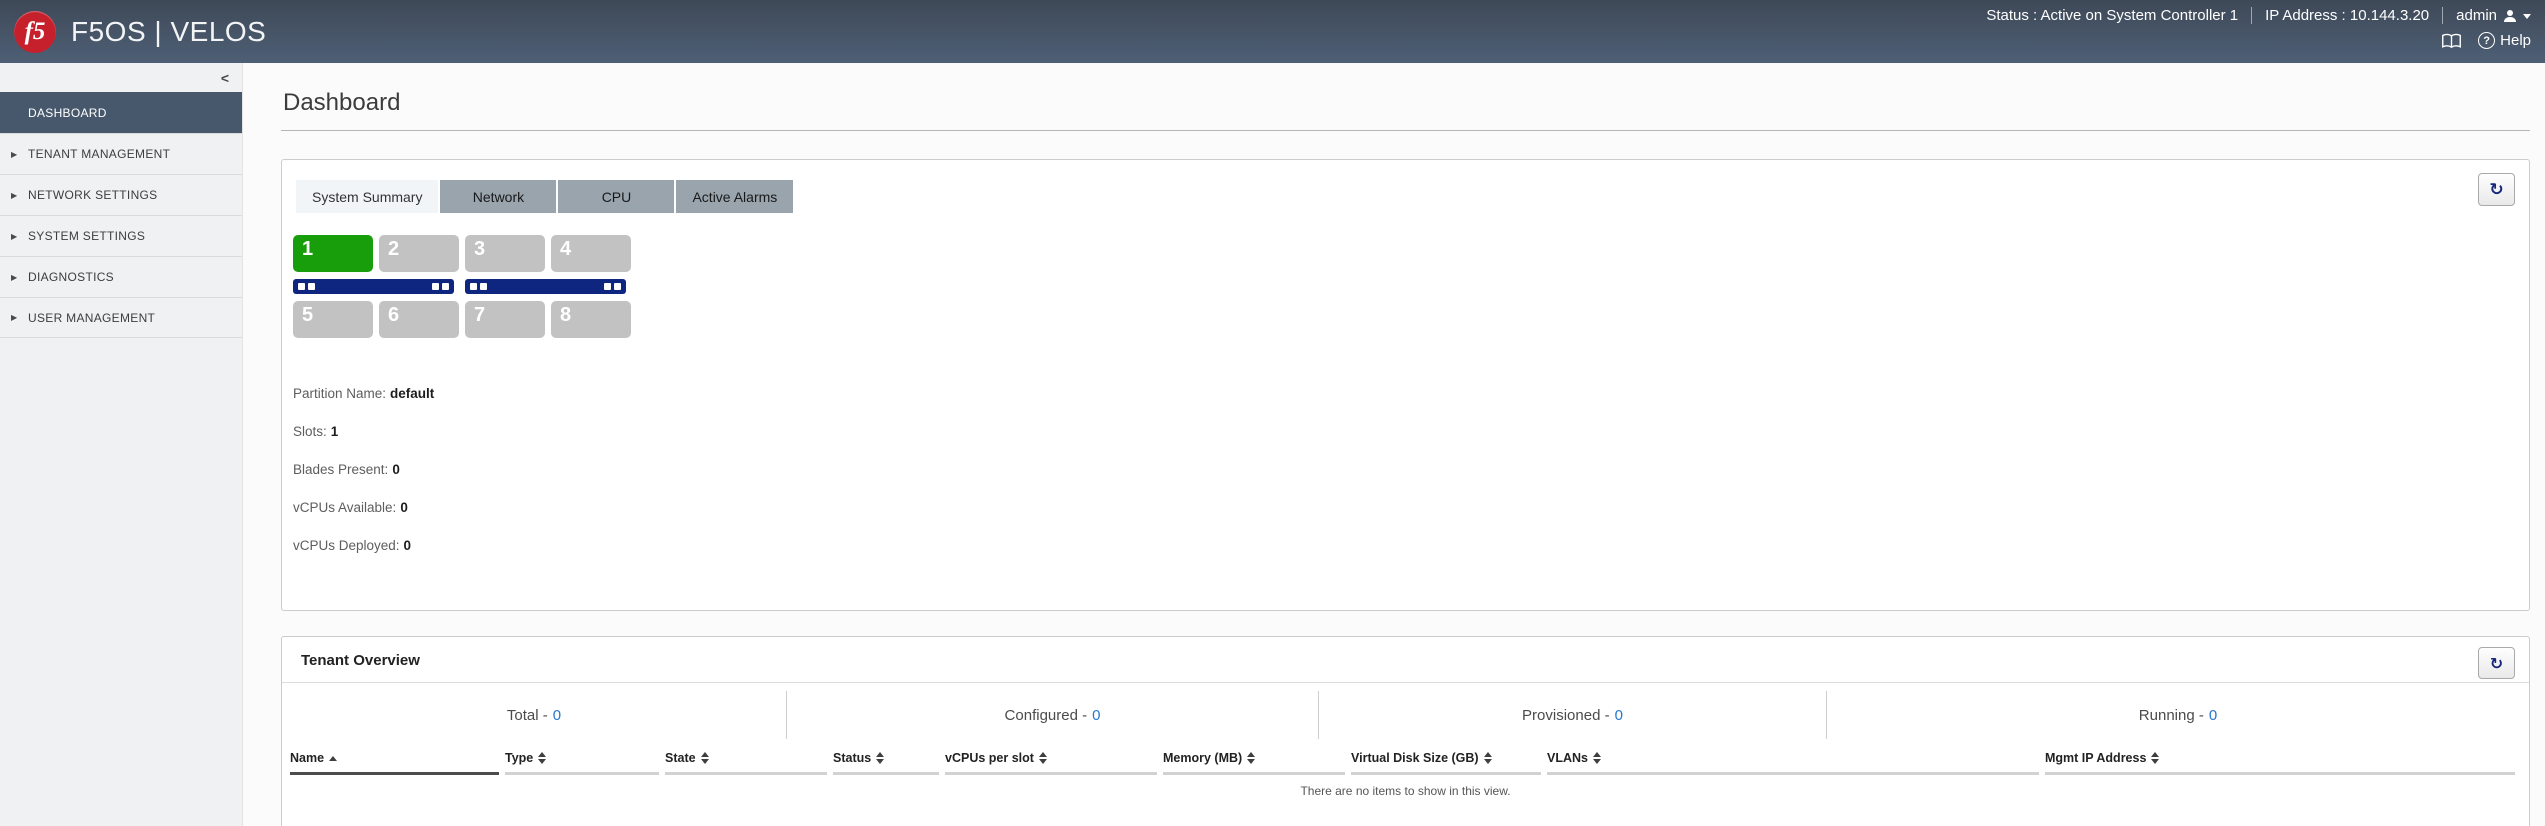  What do you see at coordinates (591, 319) in the screenshot?
I see `slot-8: 8` at bounding box center [591, 319].